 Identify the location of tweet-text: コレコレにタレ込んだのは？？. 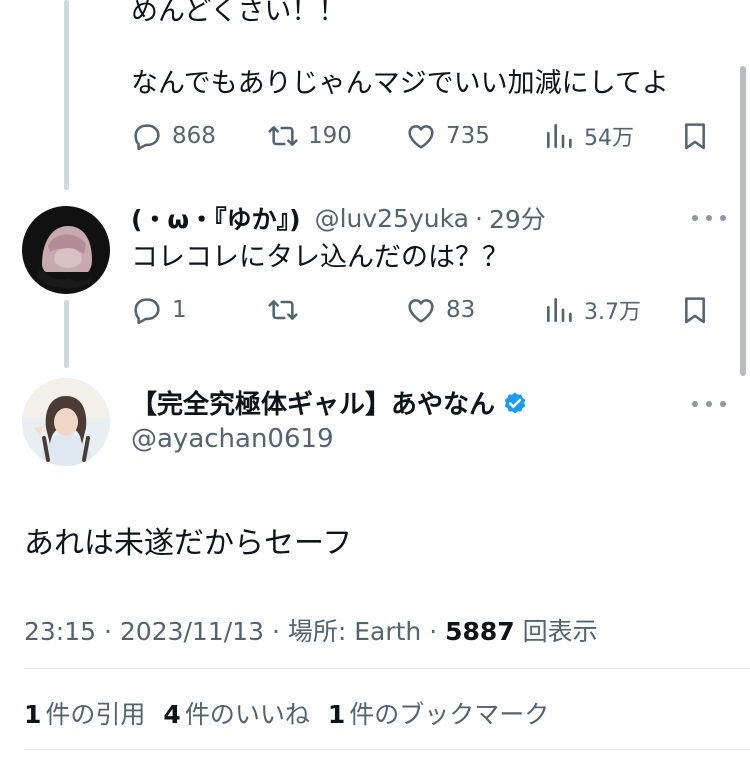
(320, 257).